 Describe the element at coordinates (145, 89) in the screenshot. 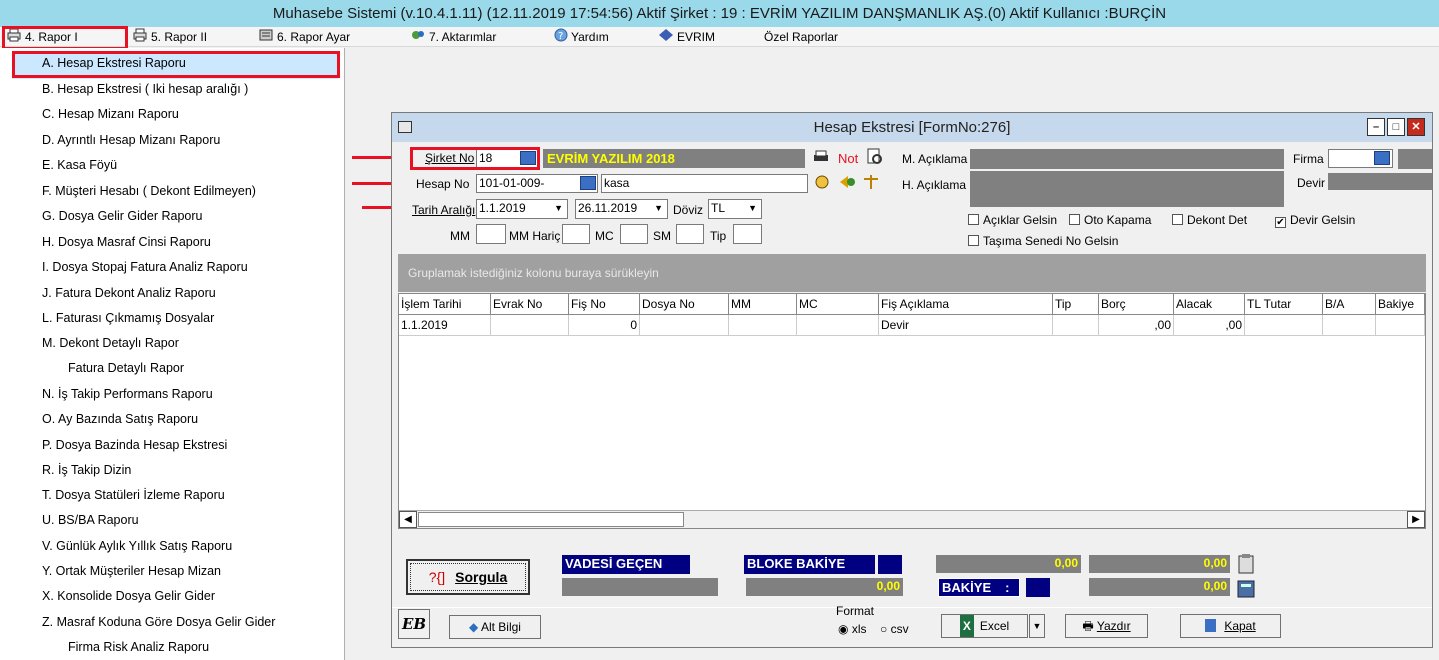

I see `report-item: B. Hesap Ekstresi ( Iki hesap aralığı )` at that location.